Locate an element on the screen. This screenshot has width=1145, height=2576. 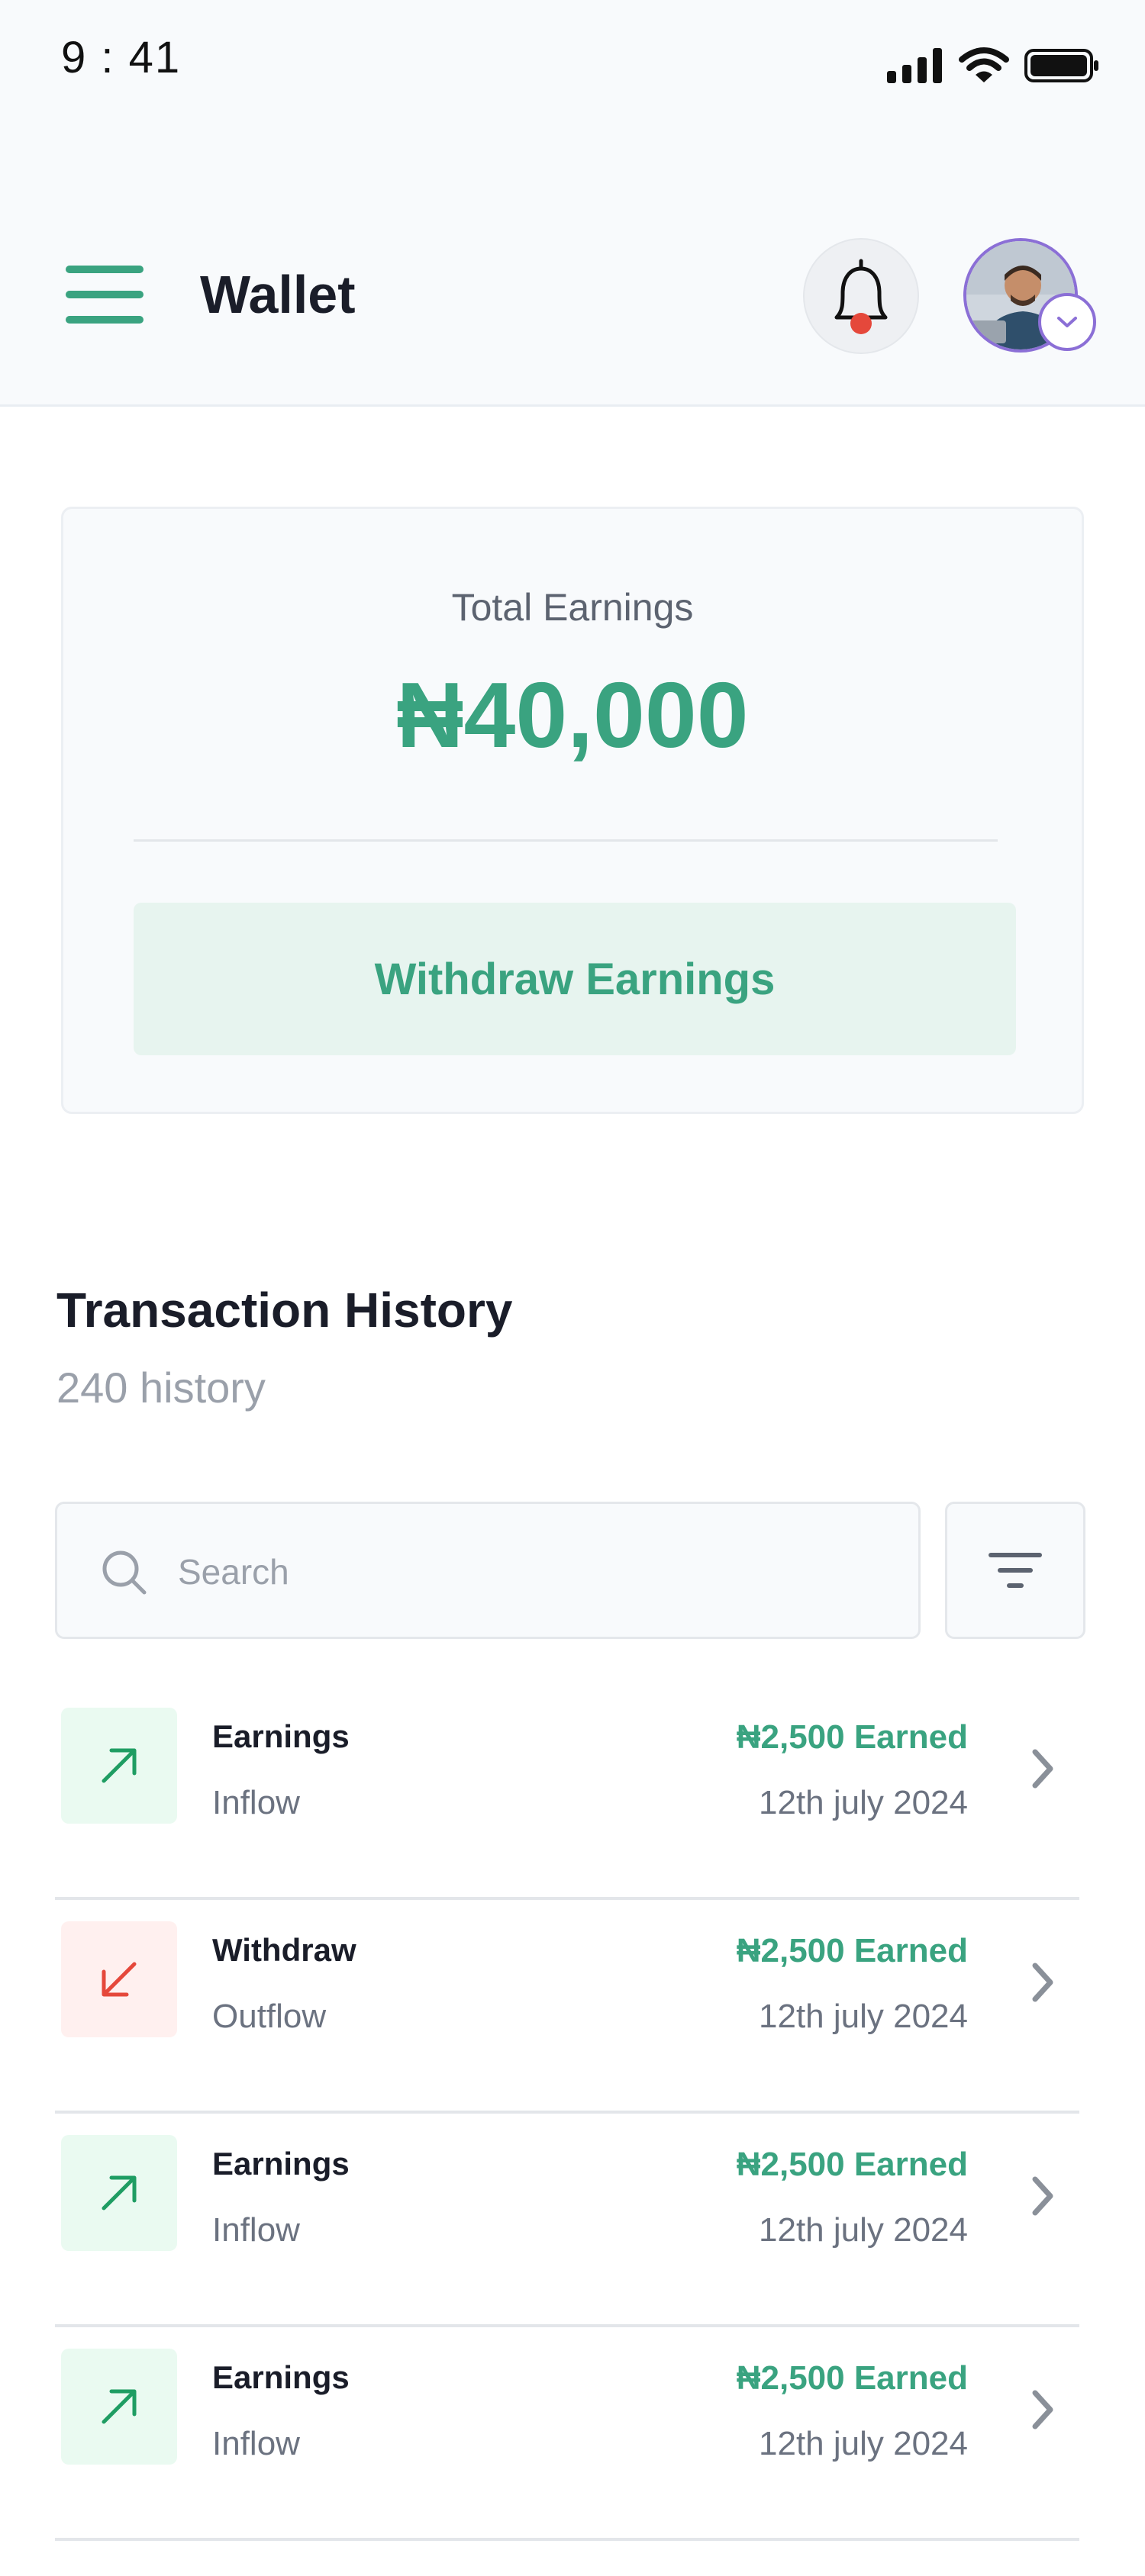
earnings-amount: ₦40,000 is located at coordinates (572, 715).